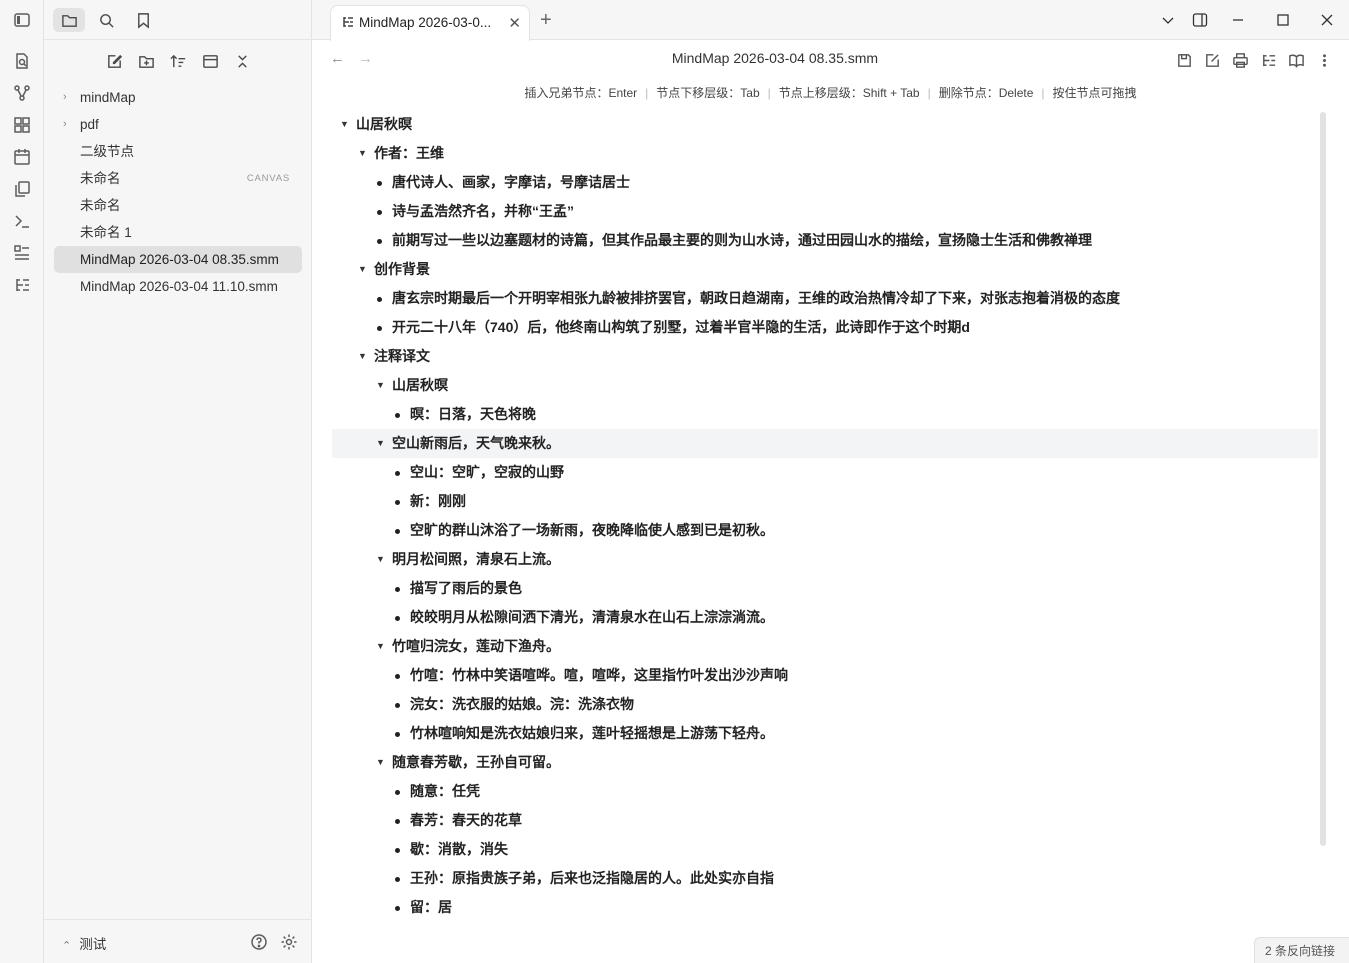  I want to click on minimize-icon, so click(1238, 20).